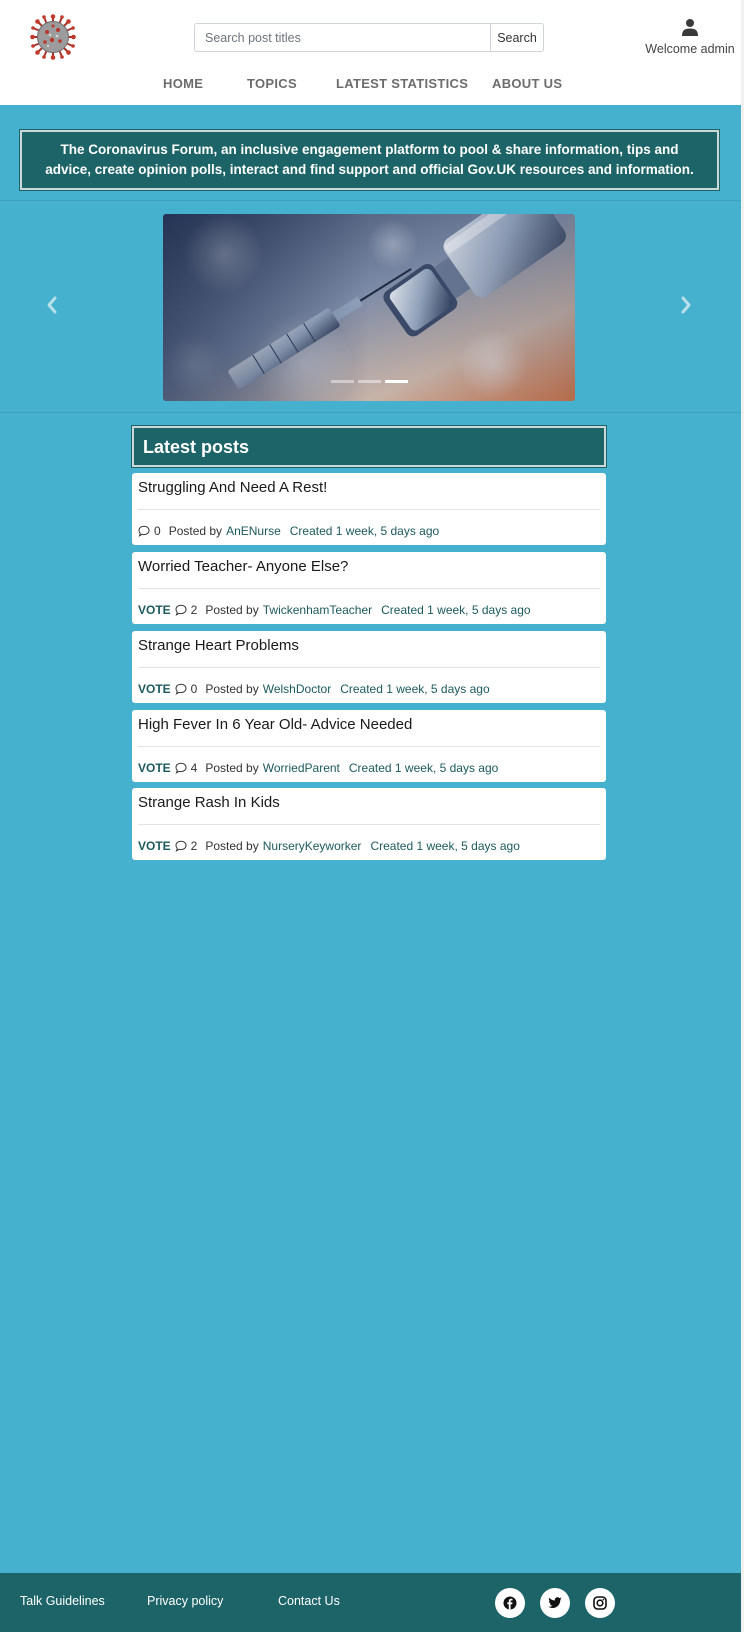 This screenshot has height=1632, width=744. Describe the element at coordinates (185, 1601) in the screenshot. I see `footer-link-privacy-policy: Privacy policy` at that location.